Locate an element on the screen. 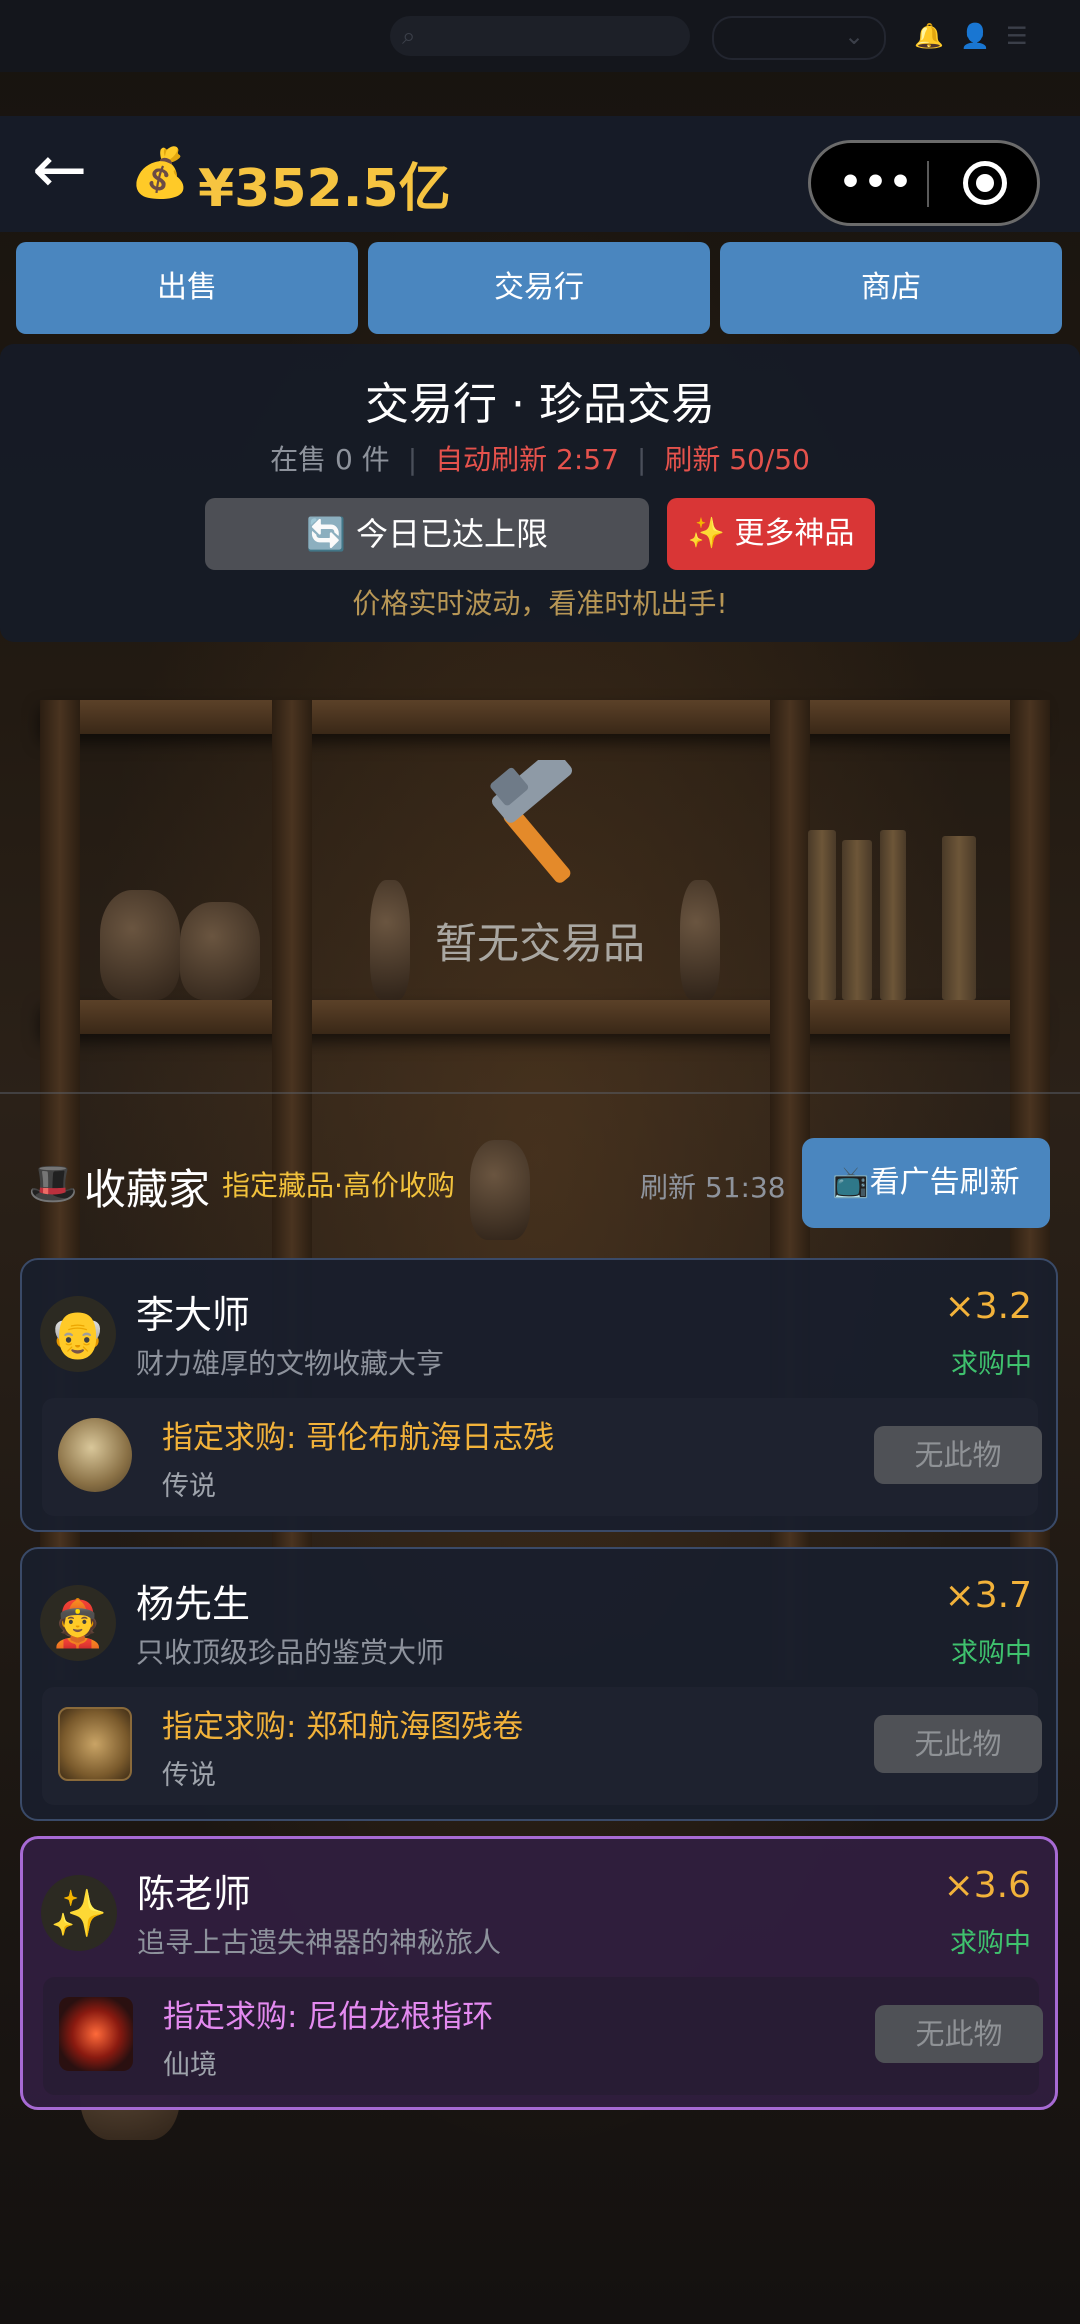  logbook-item-icon is located at coordinates (95, 1455).